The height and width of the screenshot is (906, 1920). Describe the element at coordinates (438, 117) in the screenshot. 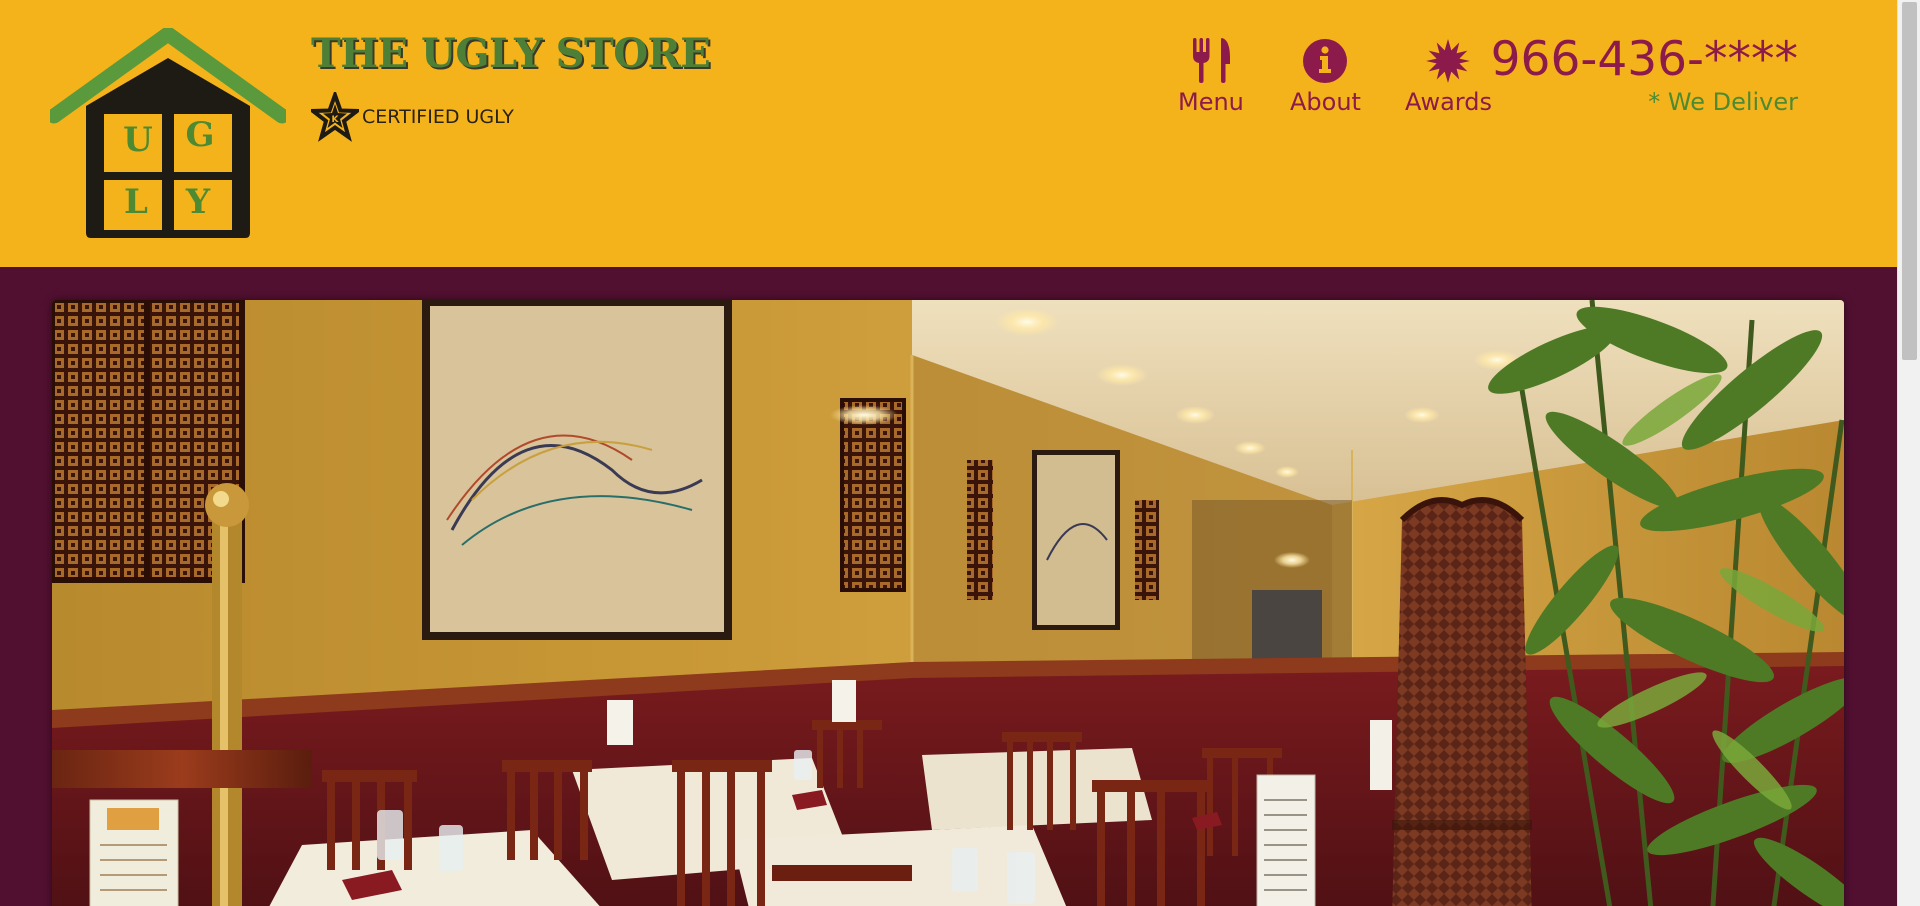

I see `certified-label: CERTIFIED UGLY` at that location.